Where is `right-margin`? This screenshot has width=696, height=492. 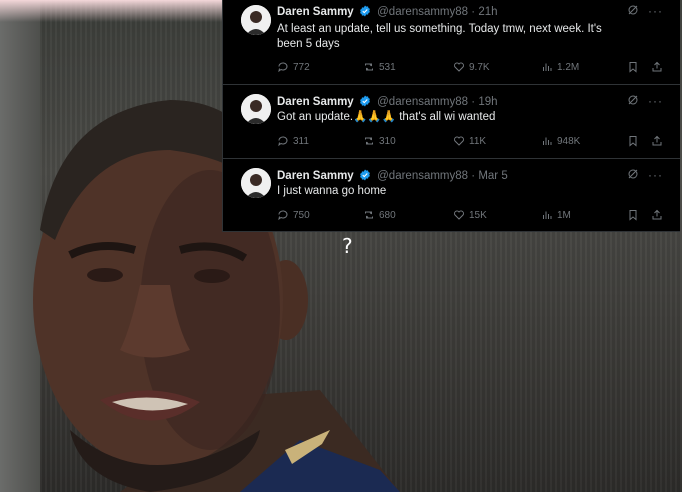
right-margin is located at coordinates (689, 246).